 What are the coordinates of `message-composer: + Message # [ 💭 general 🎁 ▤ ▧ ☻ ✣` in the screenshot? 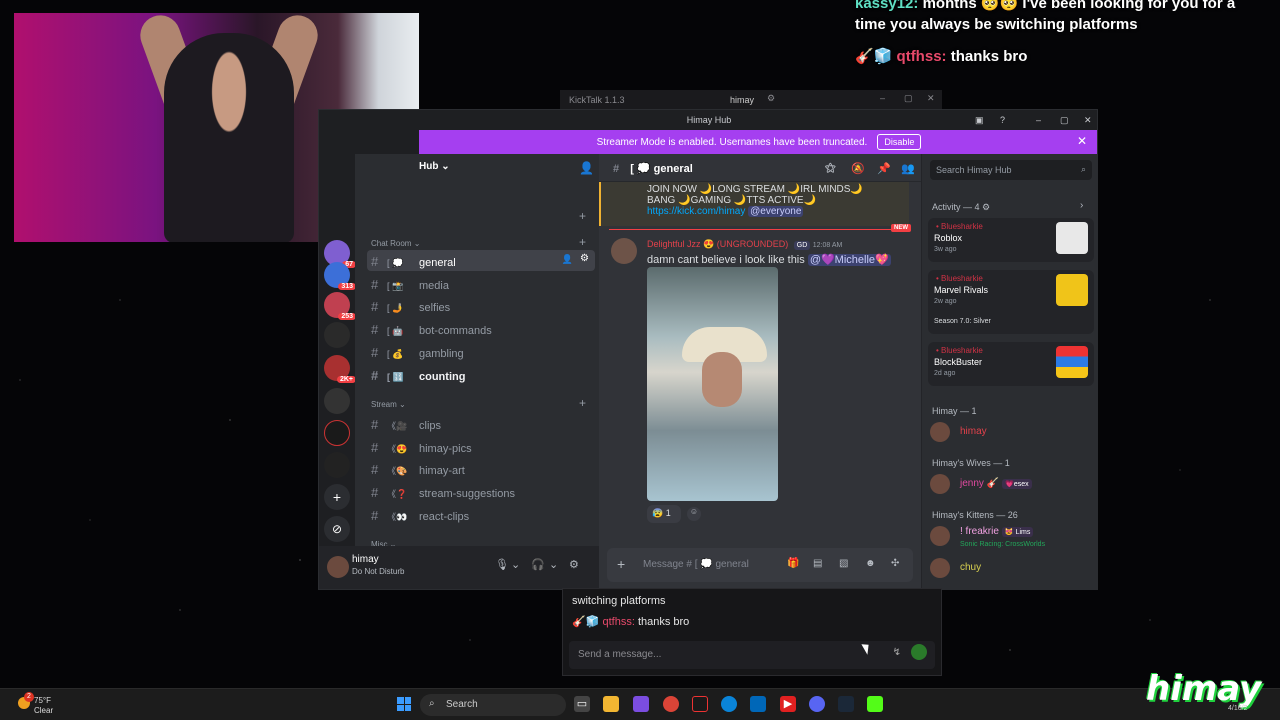 It's located at (760, 565).